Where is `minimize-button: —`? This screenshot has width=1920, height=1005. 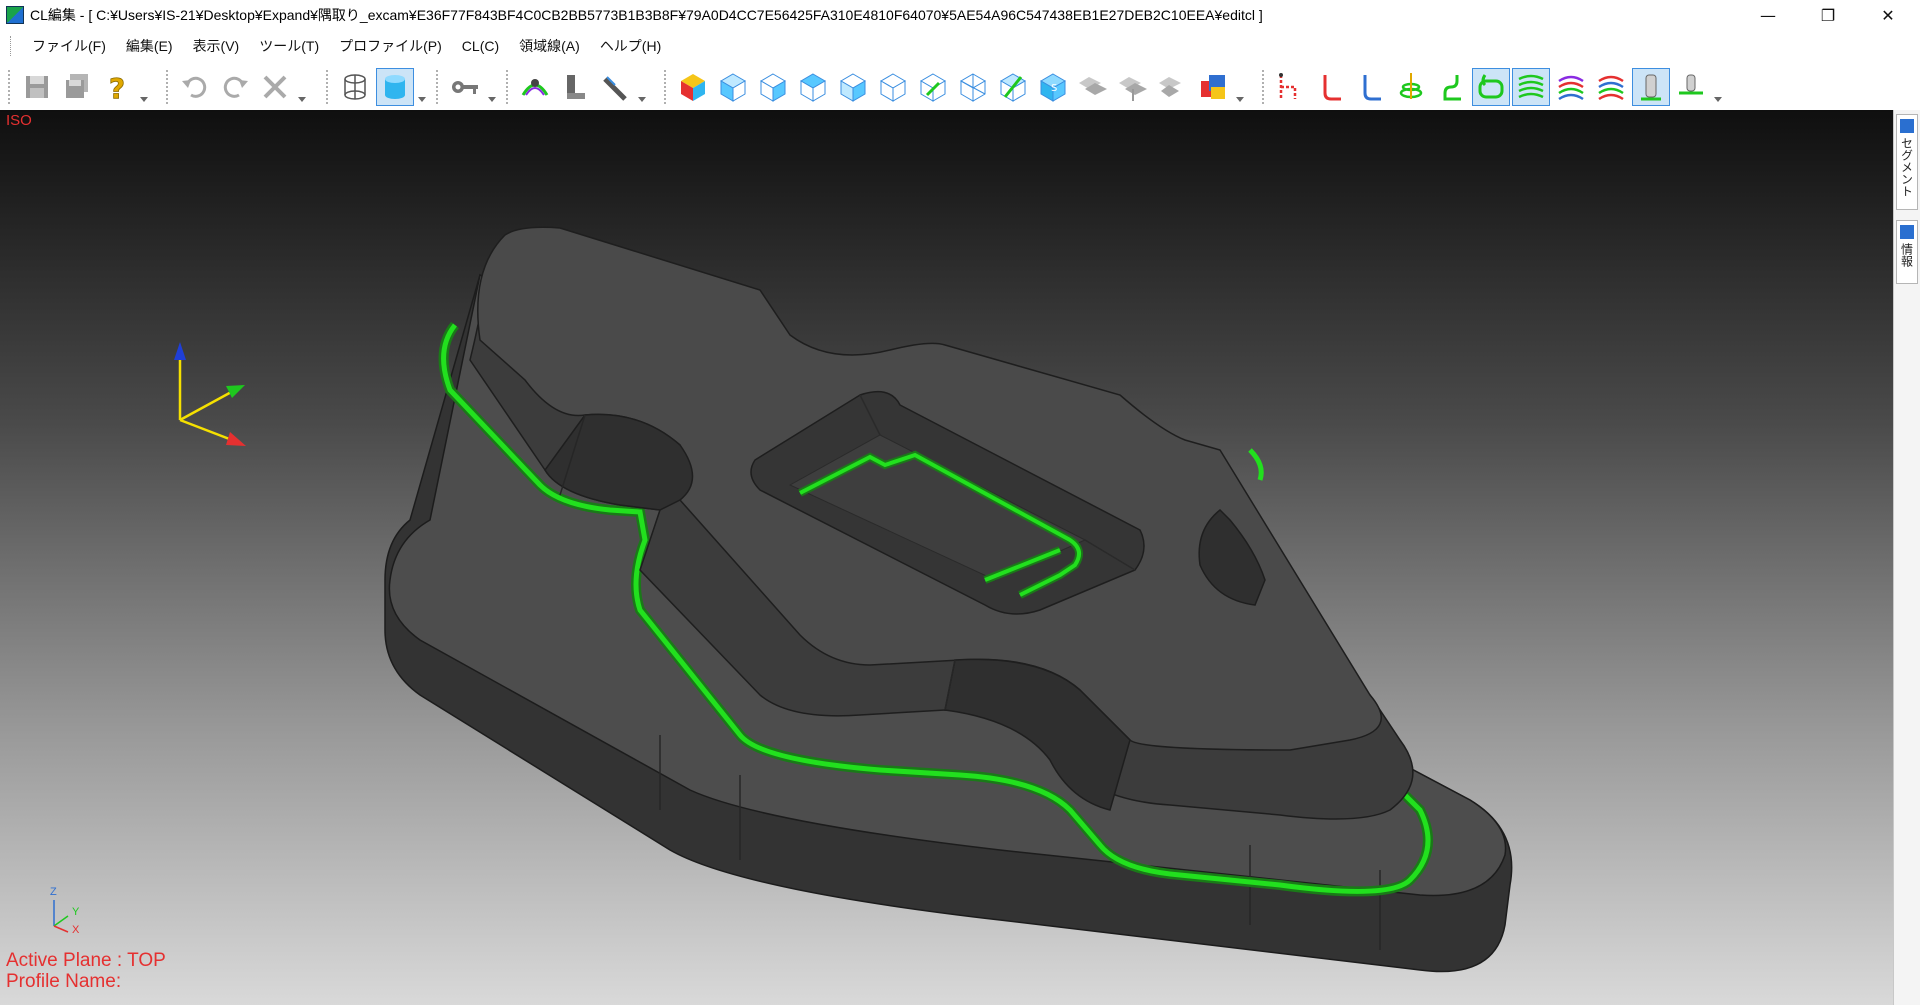
minimize-button: — is located at coordinates (1768, 15).